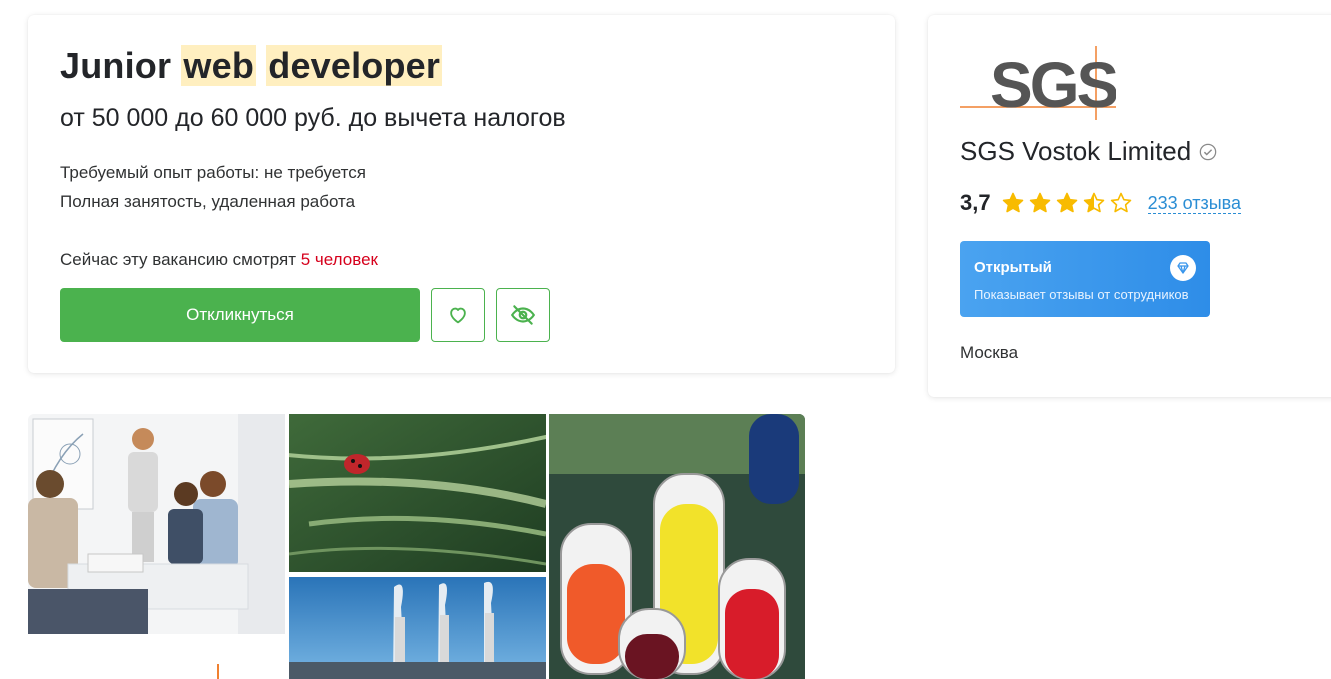 Image resolution: width=1331 pixels, height=679 pixels. I want to click on watchers-count: 5 человек, so click(339, 259).